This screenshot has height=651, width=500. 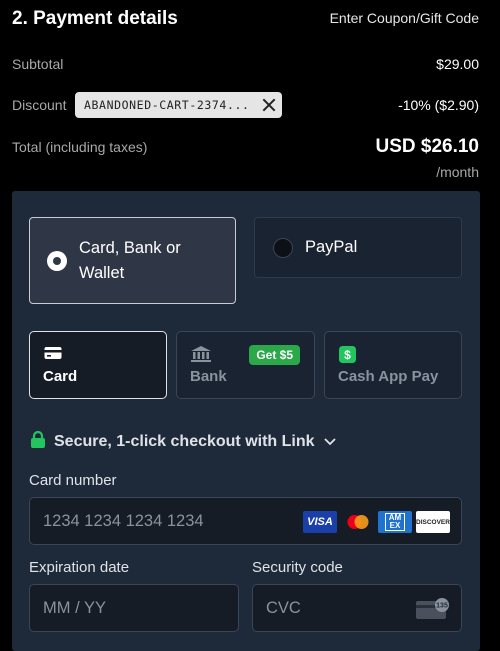 What do you see at coordinates (395, 522) in the screenshot?
I see `amex-logo-icon: AM EX` at bounding box center [395, 522].